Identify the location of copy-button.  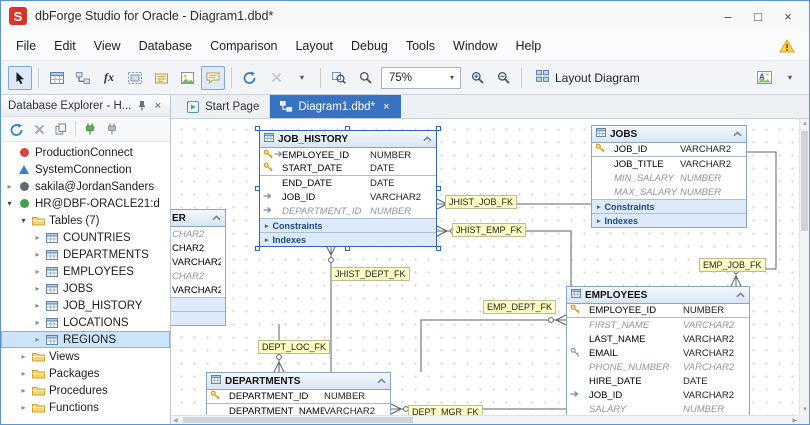
(61, 129).